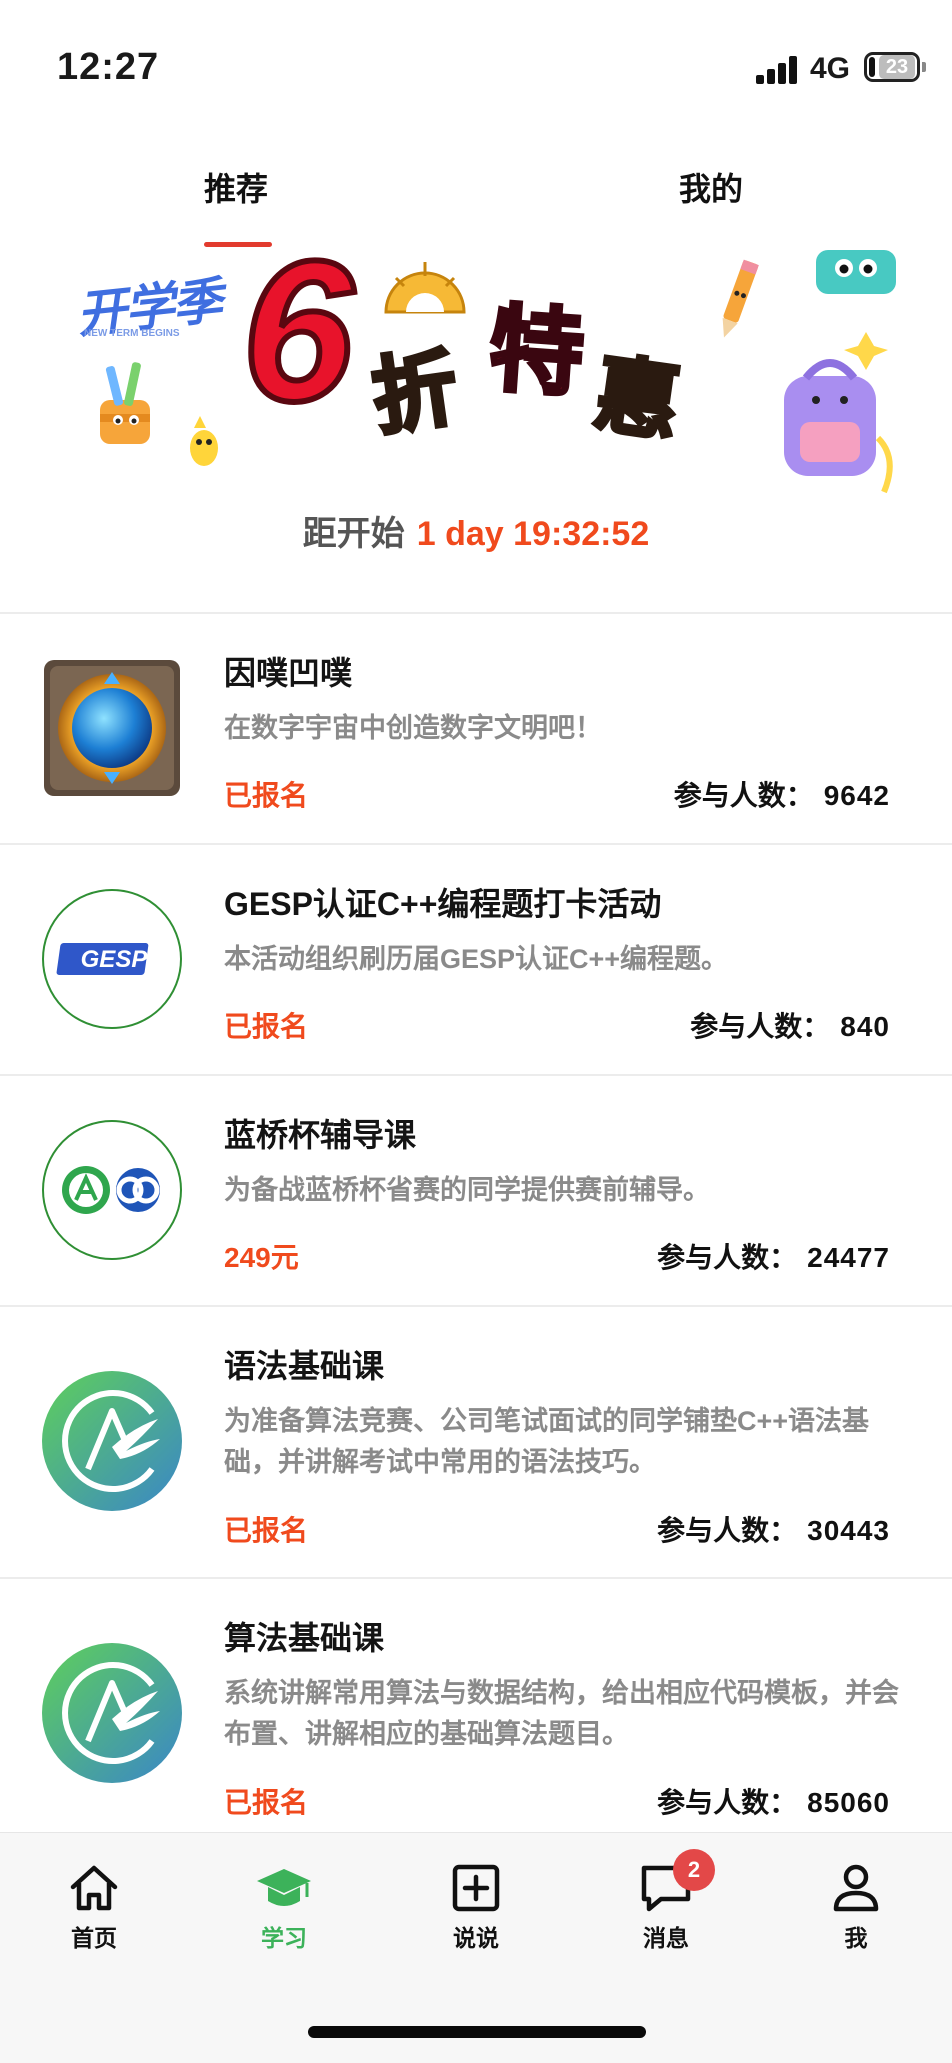 This screenshot has width=952, height=2063. I want to click on banner-char-te: 特, so click(536, 351).